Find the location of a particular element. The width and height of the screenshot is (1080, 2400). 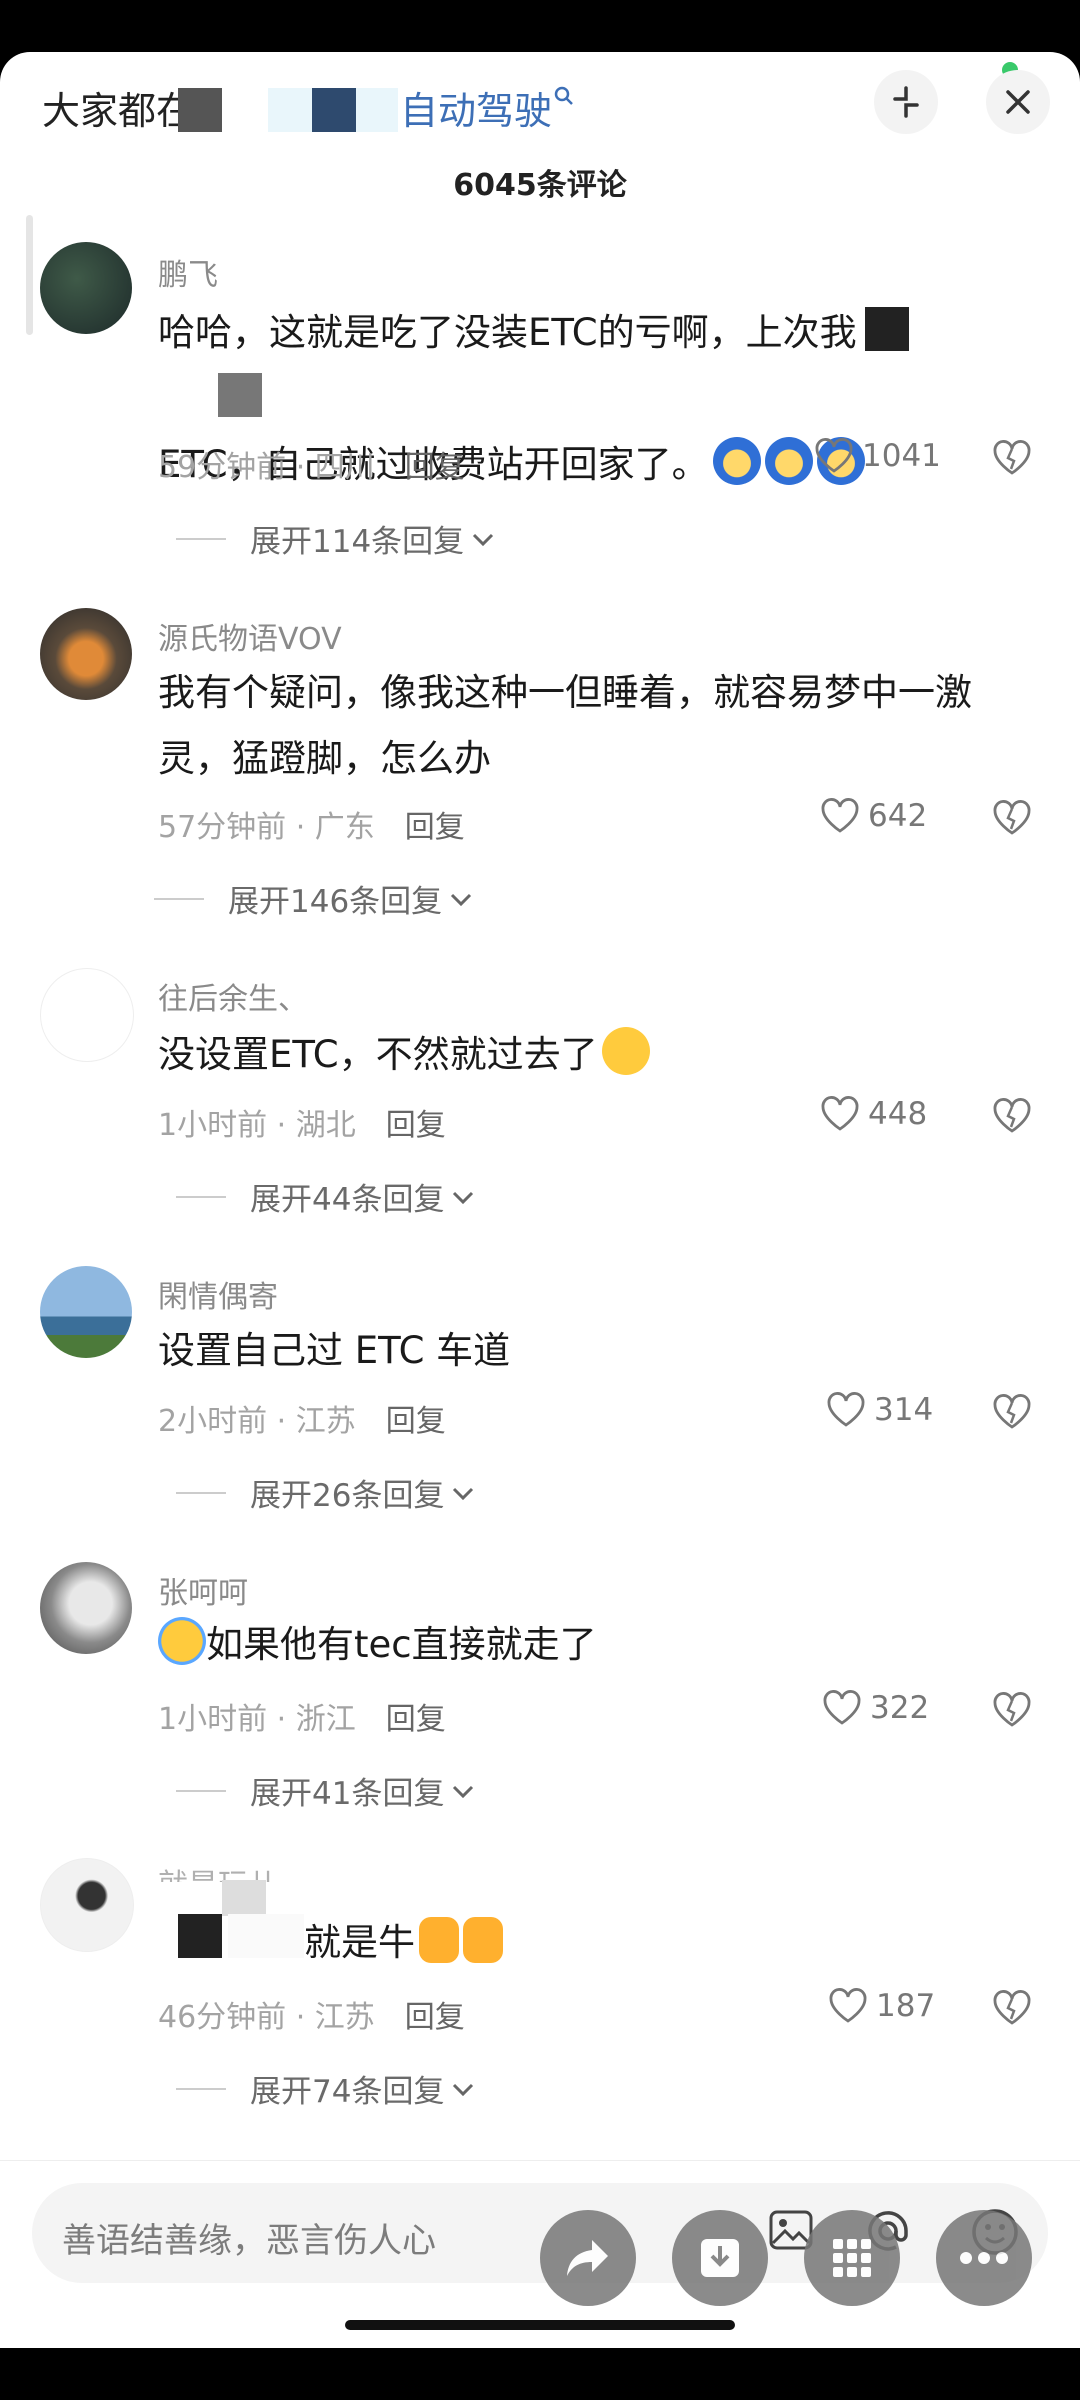

comment-time: 2小时前 is located at coordinates (213, 1421).